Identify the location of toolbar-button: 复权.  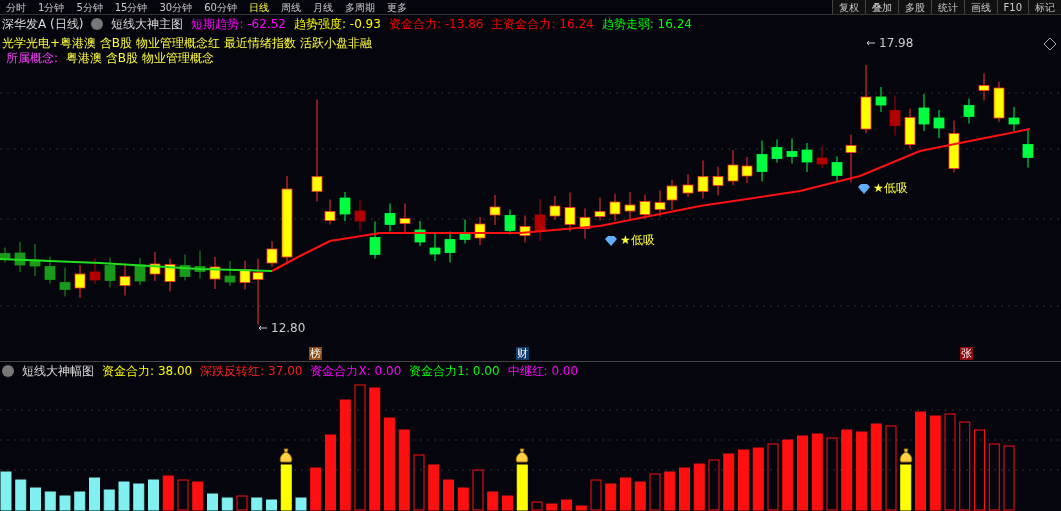
(848, 7).